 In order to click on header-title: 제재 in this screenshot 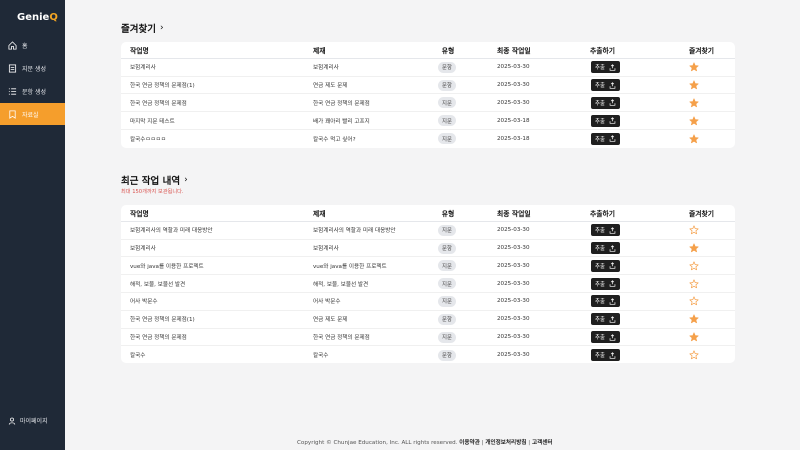, I will do `click(319, 51)`.